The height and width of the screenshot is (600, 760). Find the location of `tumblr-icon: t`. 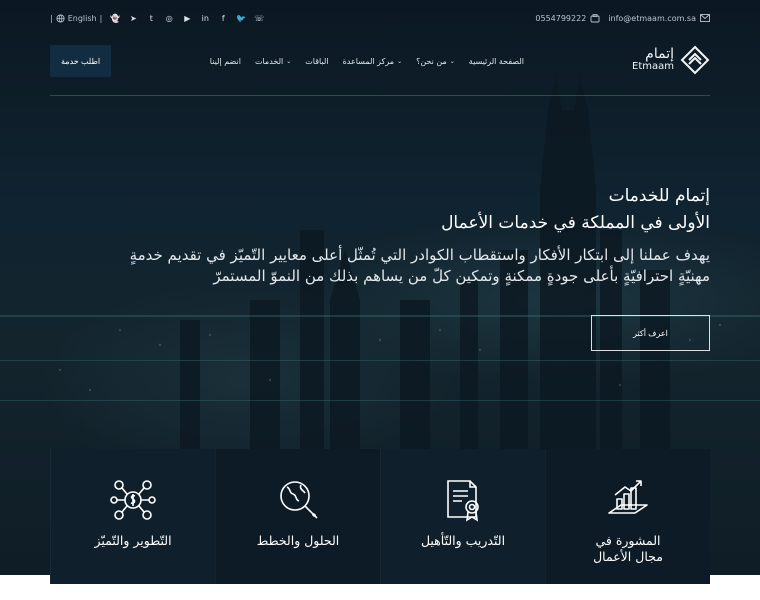

tumblr-icon: t is located at coordinates (151, 18).